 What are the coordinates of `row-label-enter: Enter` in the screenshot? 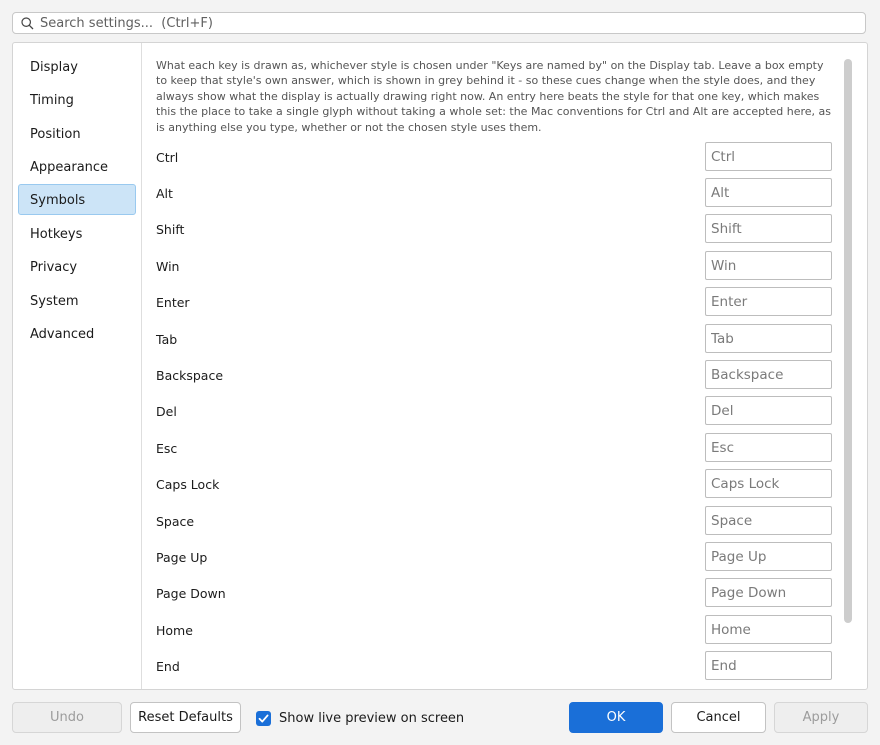 It's located at (173, 302).